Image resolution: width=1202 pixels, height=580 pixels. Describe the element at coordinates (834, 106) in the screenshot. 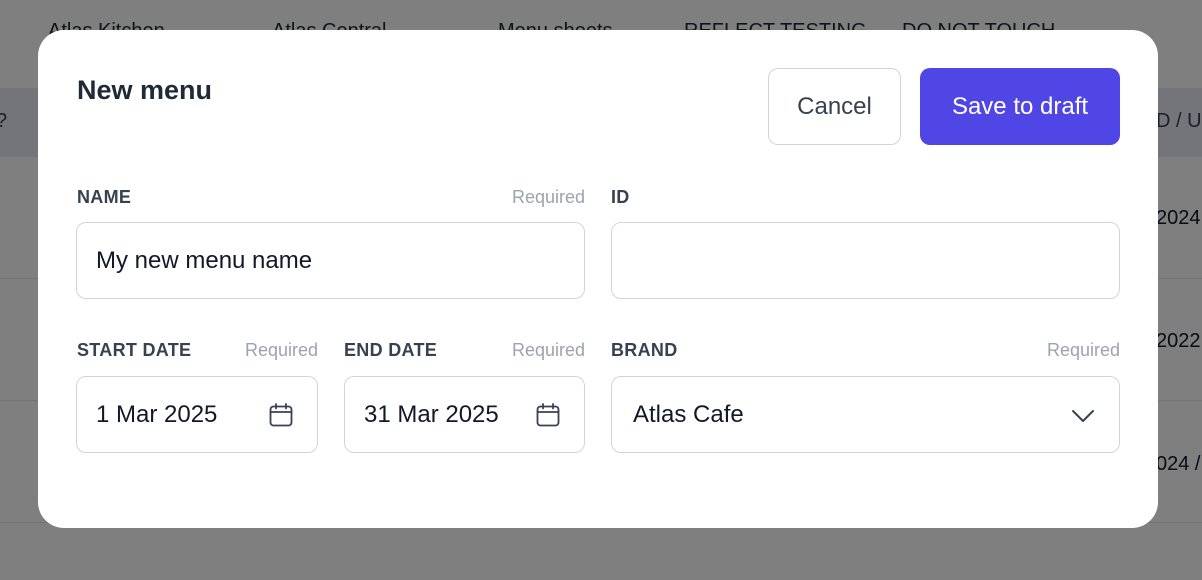

I see `cancel-button: Cancel` at that location.